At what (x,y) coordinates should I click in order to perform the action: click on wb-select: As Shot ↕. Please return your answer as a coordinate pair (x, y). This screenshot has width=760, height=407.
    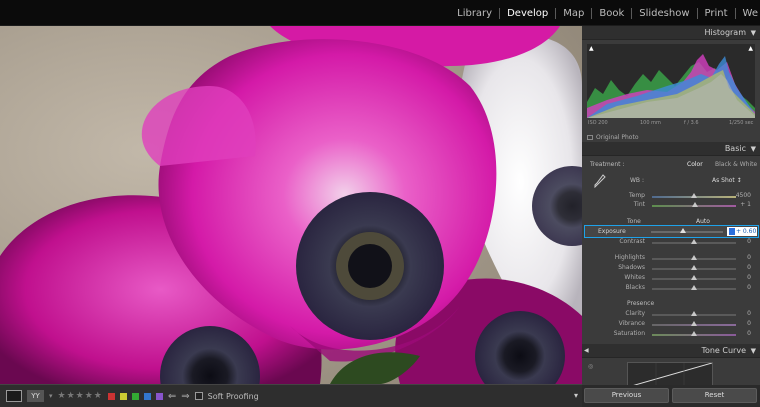
    Looking at the image, I should click on (727, 180).